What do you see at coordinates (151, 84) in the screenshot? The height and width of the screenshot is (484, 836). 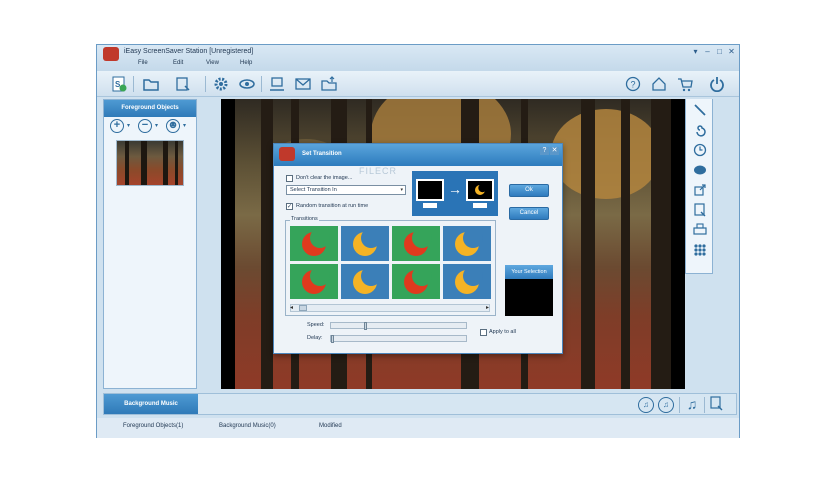 I see `open-folder-icon` at bounding box center [151, 84].